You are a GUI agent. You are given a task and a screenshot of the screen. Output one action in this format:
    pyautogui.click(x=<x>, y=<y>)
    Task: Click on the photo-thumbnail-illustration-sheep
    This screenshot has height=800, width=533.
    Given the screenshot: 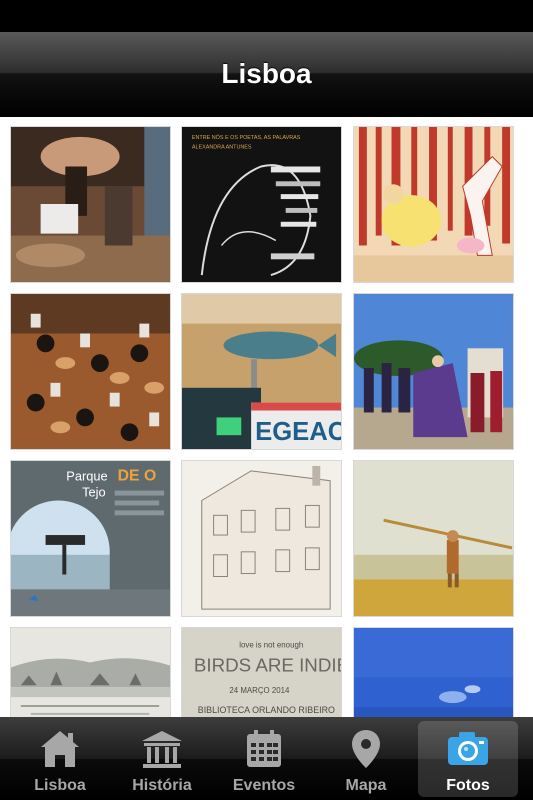 What is the action you would take?
    pyautogui.click(x=433, y=204)
    